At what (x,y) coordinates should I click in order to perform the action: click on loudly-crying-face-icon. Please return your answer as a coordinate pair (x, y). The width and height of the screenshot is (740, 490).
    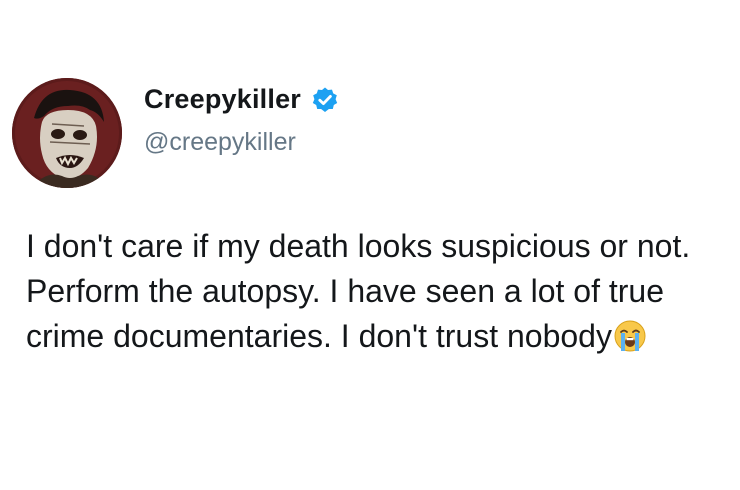
    Looking at the image, I should click on (630, 336).